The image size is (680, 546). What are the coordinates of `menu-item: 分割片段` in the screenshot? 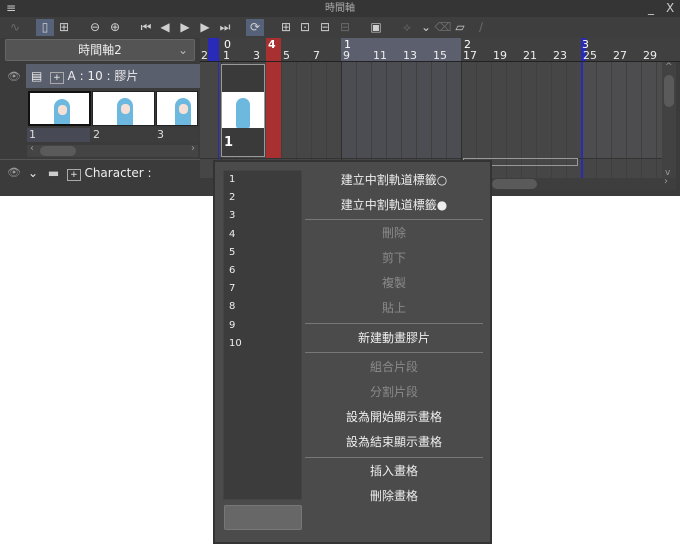 It's located at (394, 392).